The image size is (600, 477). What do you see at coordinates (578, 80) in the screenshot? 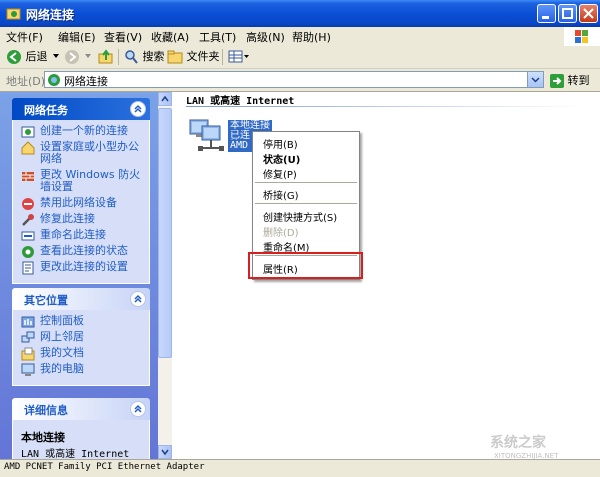
I see `go-label: 转到` at bounding box center [578, 80].